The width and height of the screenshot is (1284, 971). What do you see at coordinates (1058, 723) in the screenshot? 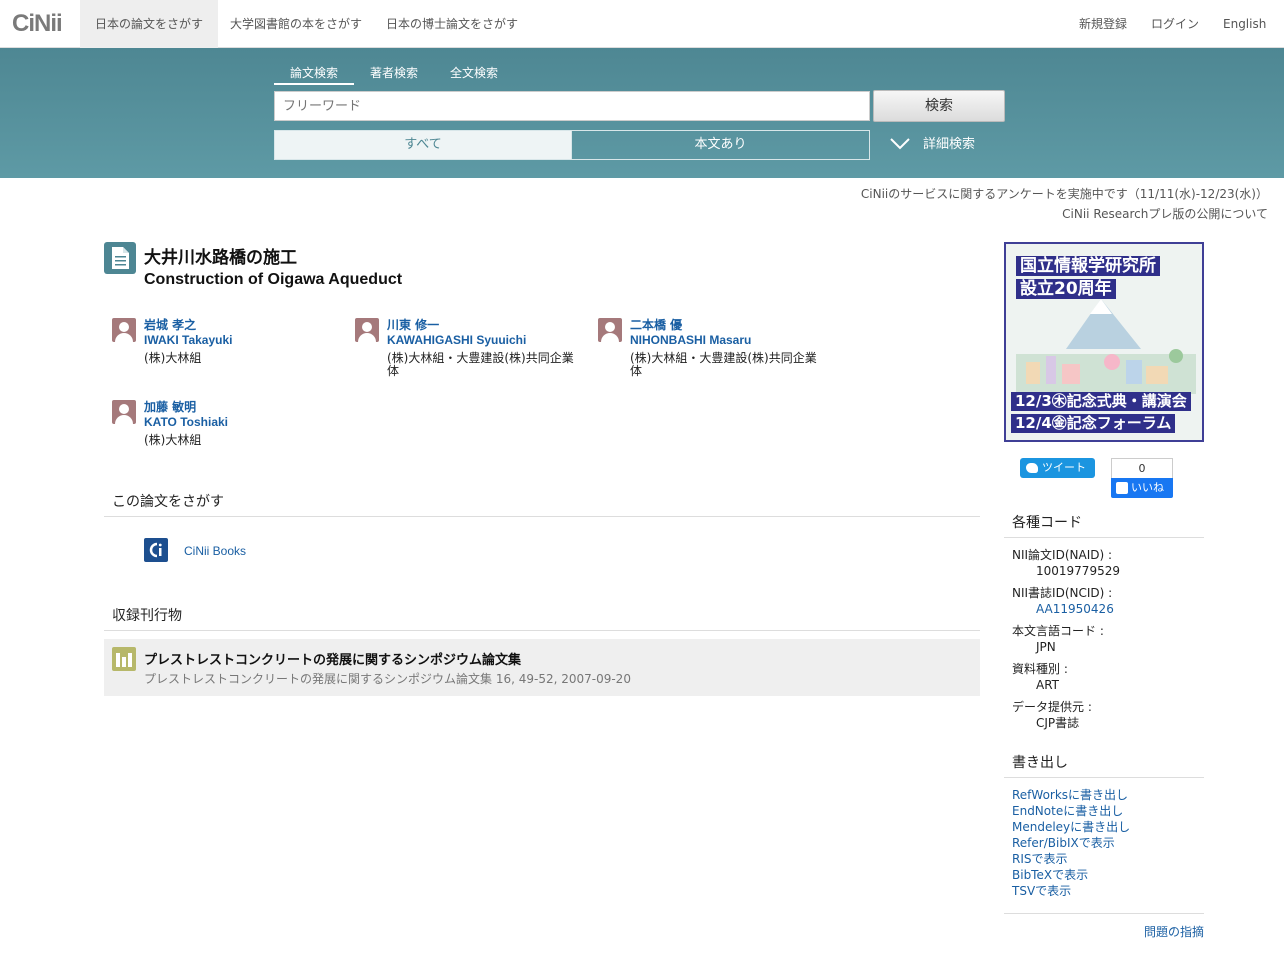
I see `code-value: CJP書誌` at bounding box center [1058, 723].